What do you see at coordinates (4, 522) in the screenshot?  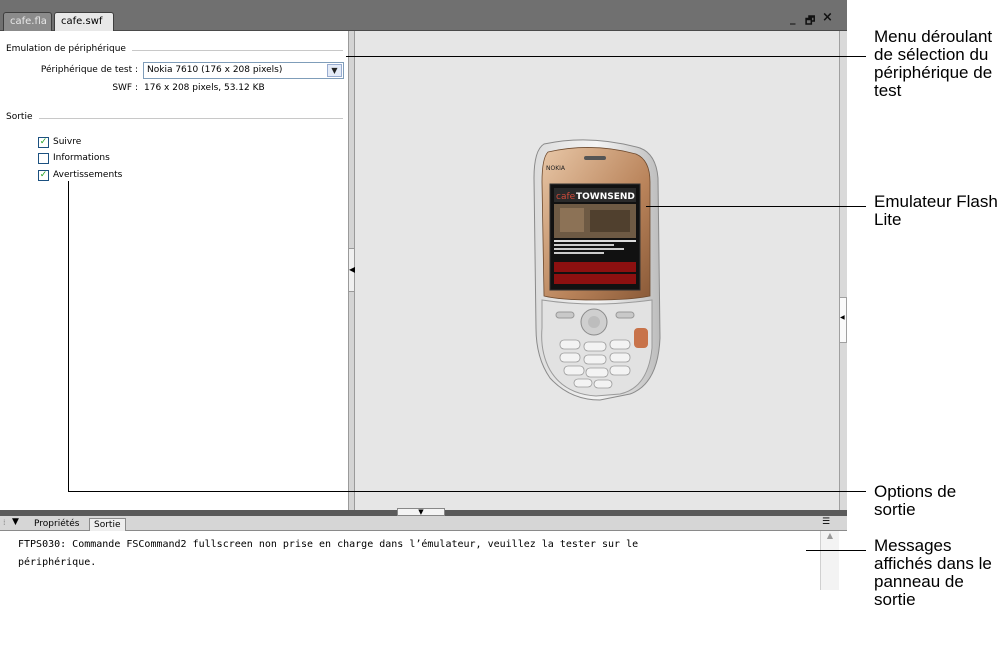 I see `gripper-icon: ⁞` at bounding box center [4, 522].